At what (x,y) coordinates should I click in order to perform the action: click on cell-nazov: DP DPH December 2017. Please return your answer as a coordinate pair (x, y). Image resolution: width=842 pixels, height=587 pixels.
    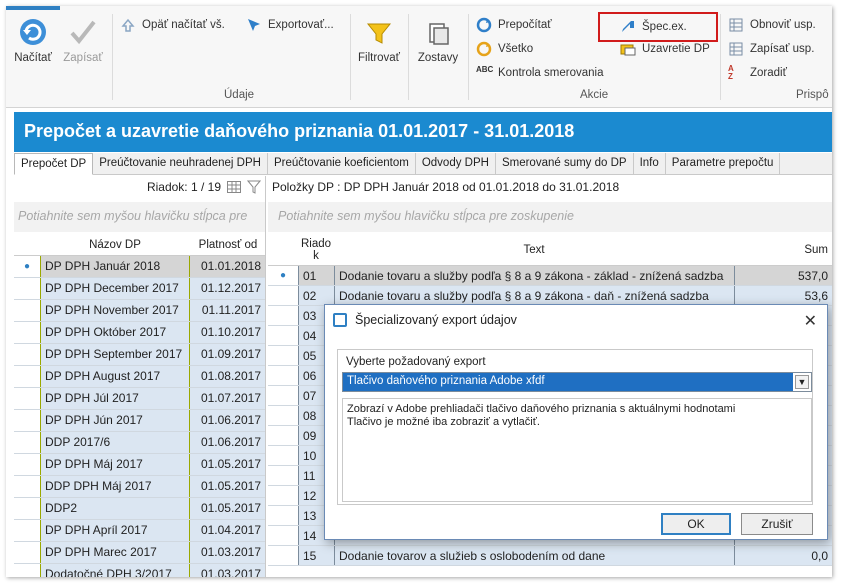
    Looking at the image, I should click on (115, 288).